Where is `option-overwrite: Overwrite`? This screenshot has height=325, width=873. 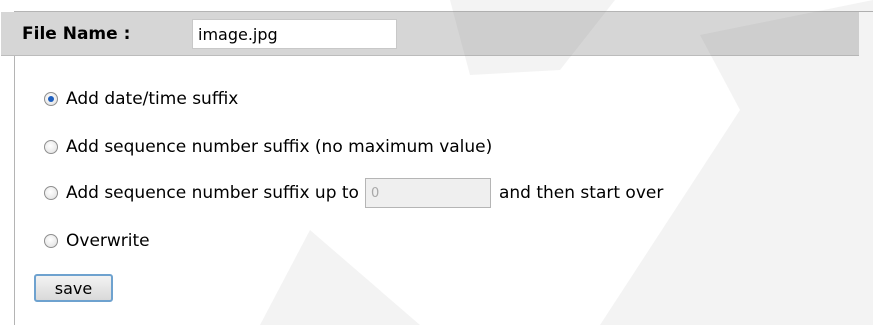 option-overwrite: Overwrite is located at coordinates (97, 241).